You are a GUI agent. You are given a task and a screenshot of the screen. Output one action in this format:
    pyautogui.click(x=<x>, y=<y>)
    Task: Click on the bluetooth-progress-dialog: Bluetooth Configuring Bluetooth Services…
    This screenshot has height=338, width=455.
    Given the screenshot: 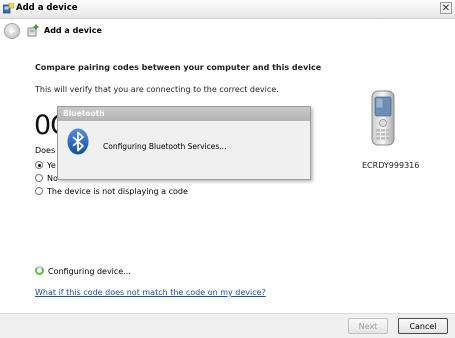 What is the action you would take?
    pyautogui.click(x=184, y=143)
    